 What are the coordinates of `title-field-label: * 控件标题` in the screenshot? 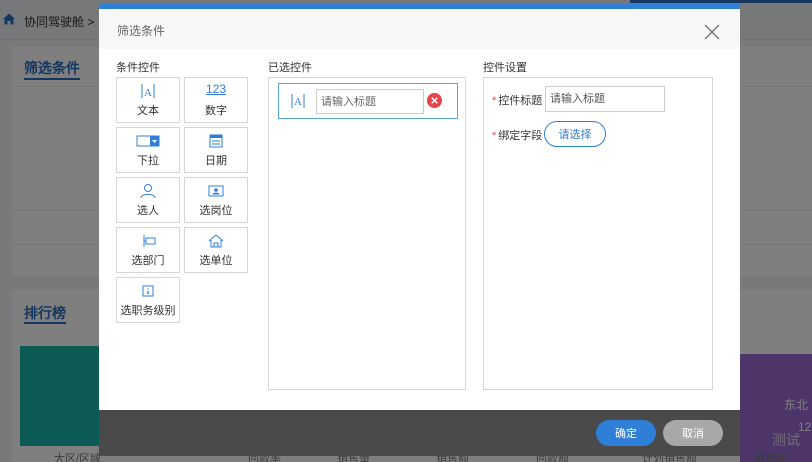 It's located at (517, 100).